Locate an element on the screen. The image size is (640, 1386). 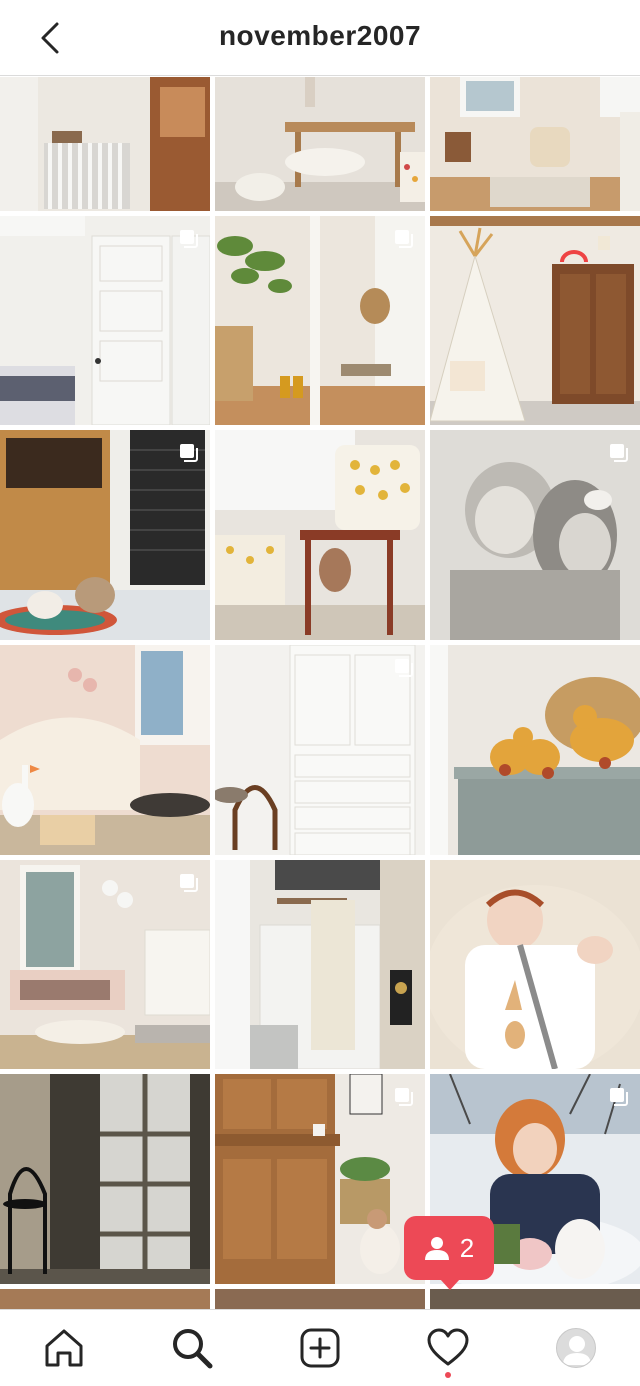
profile-icon is located at coordinates (577, 1350).